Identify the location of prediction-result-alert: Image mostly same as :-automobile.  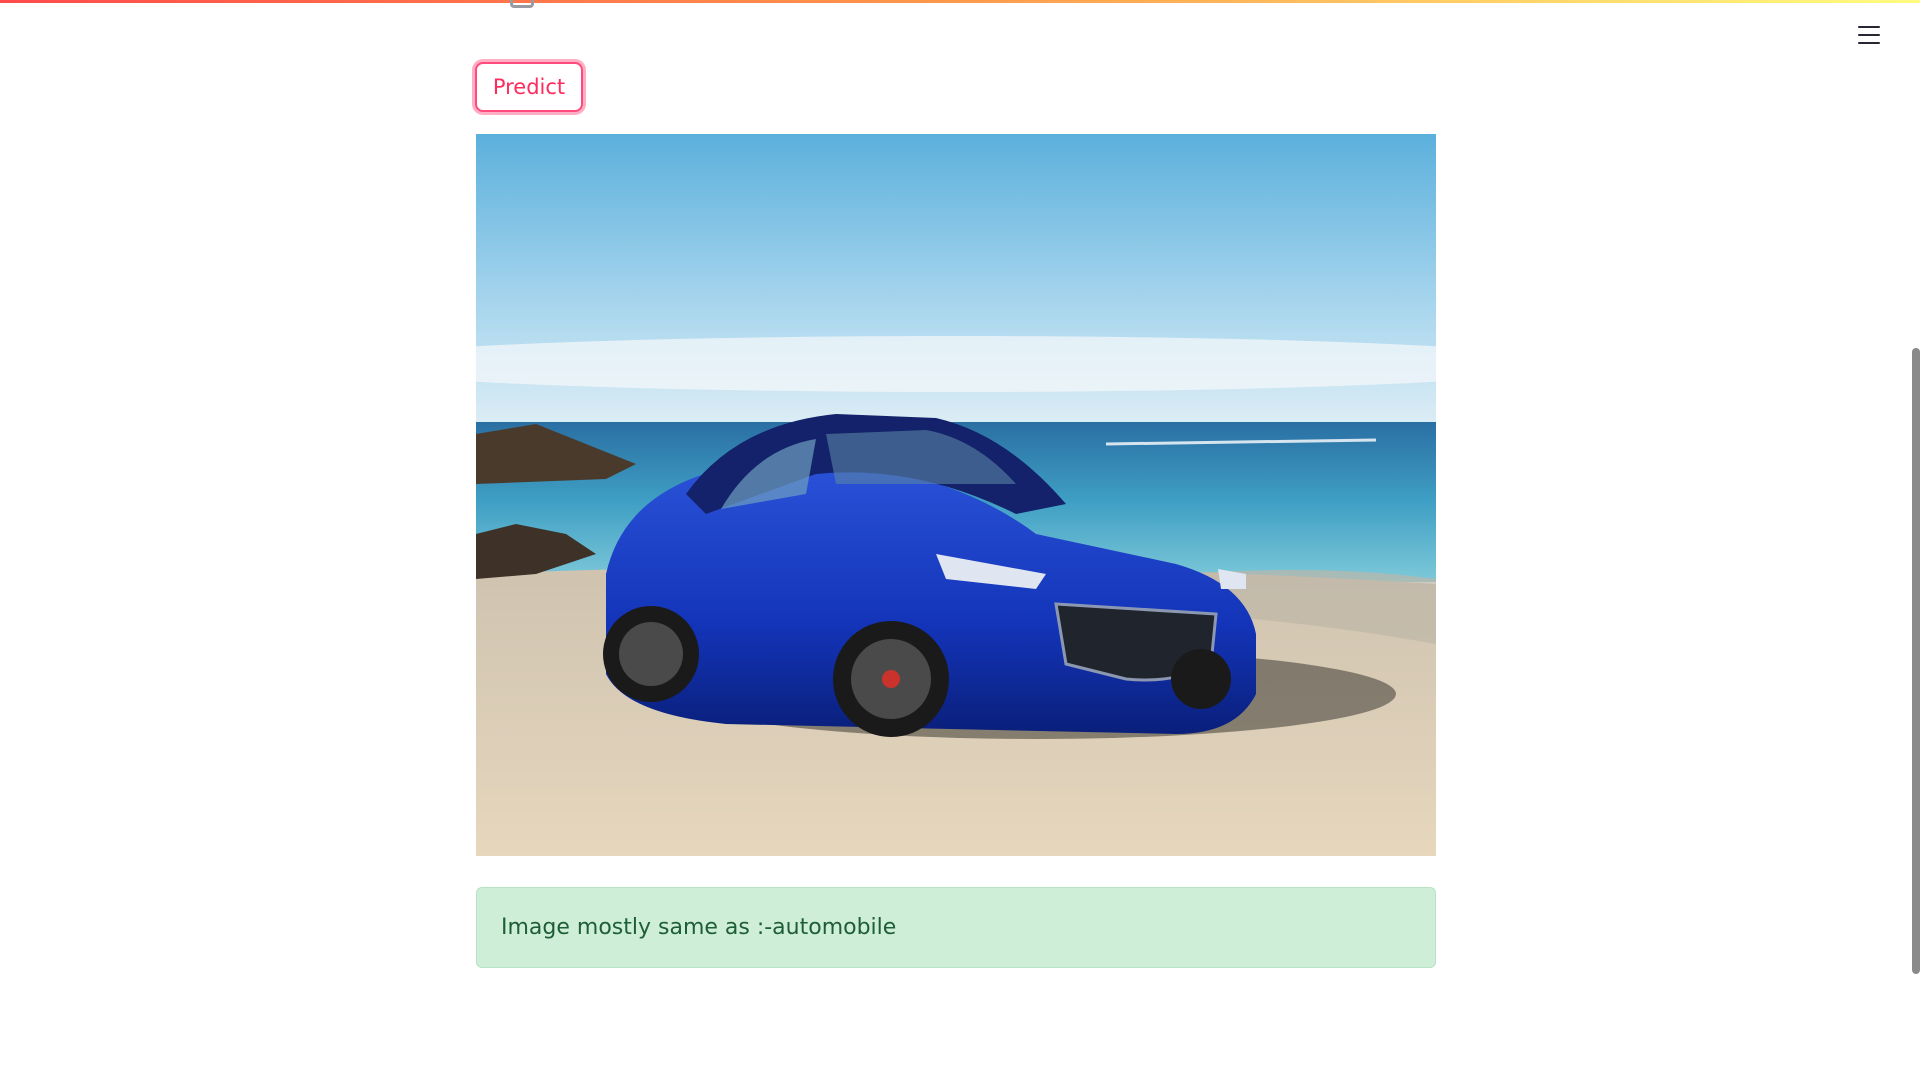
(956, 927).